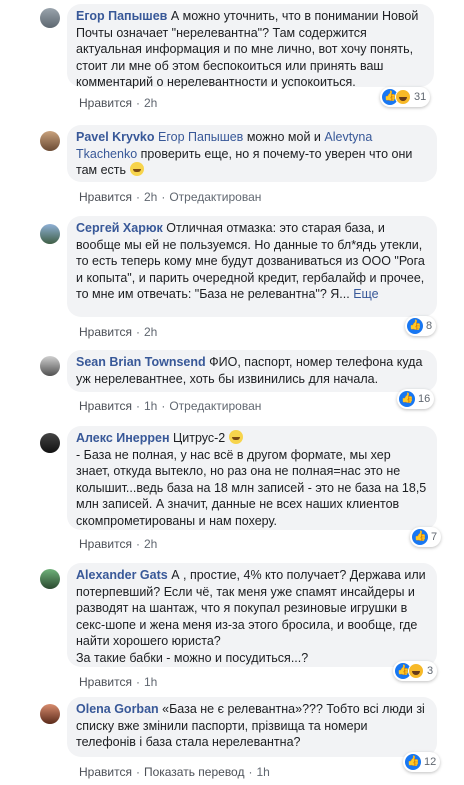  I want to click on reactions-summary: 3, so click(415, 671).